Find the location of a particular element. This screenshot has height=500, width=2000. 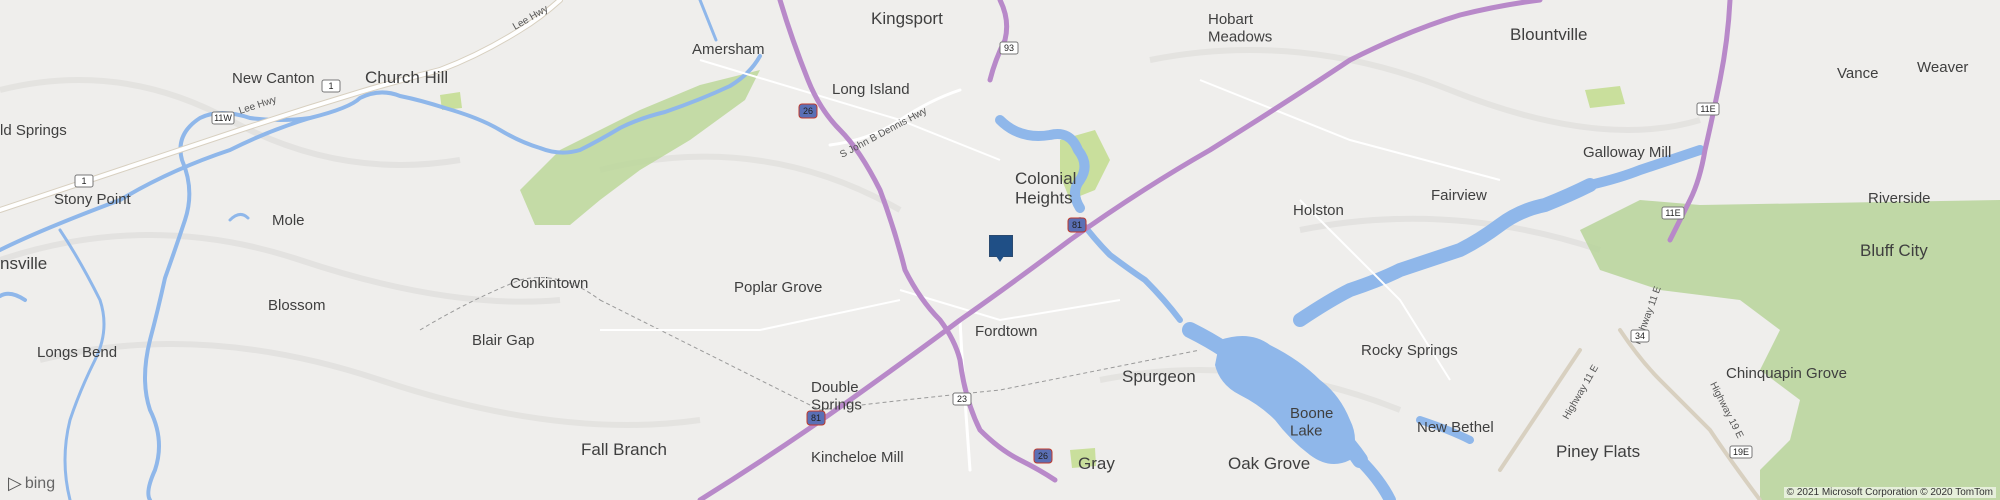

shield-81b: 81 is located at coordinates (816, 418).